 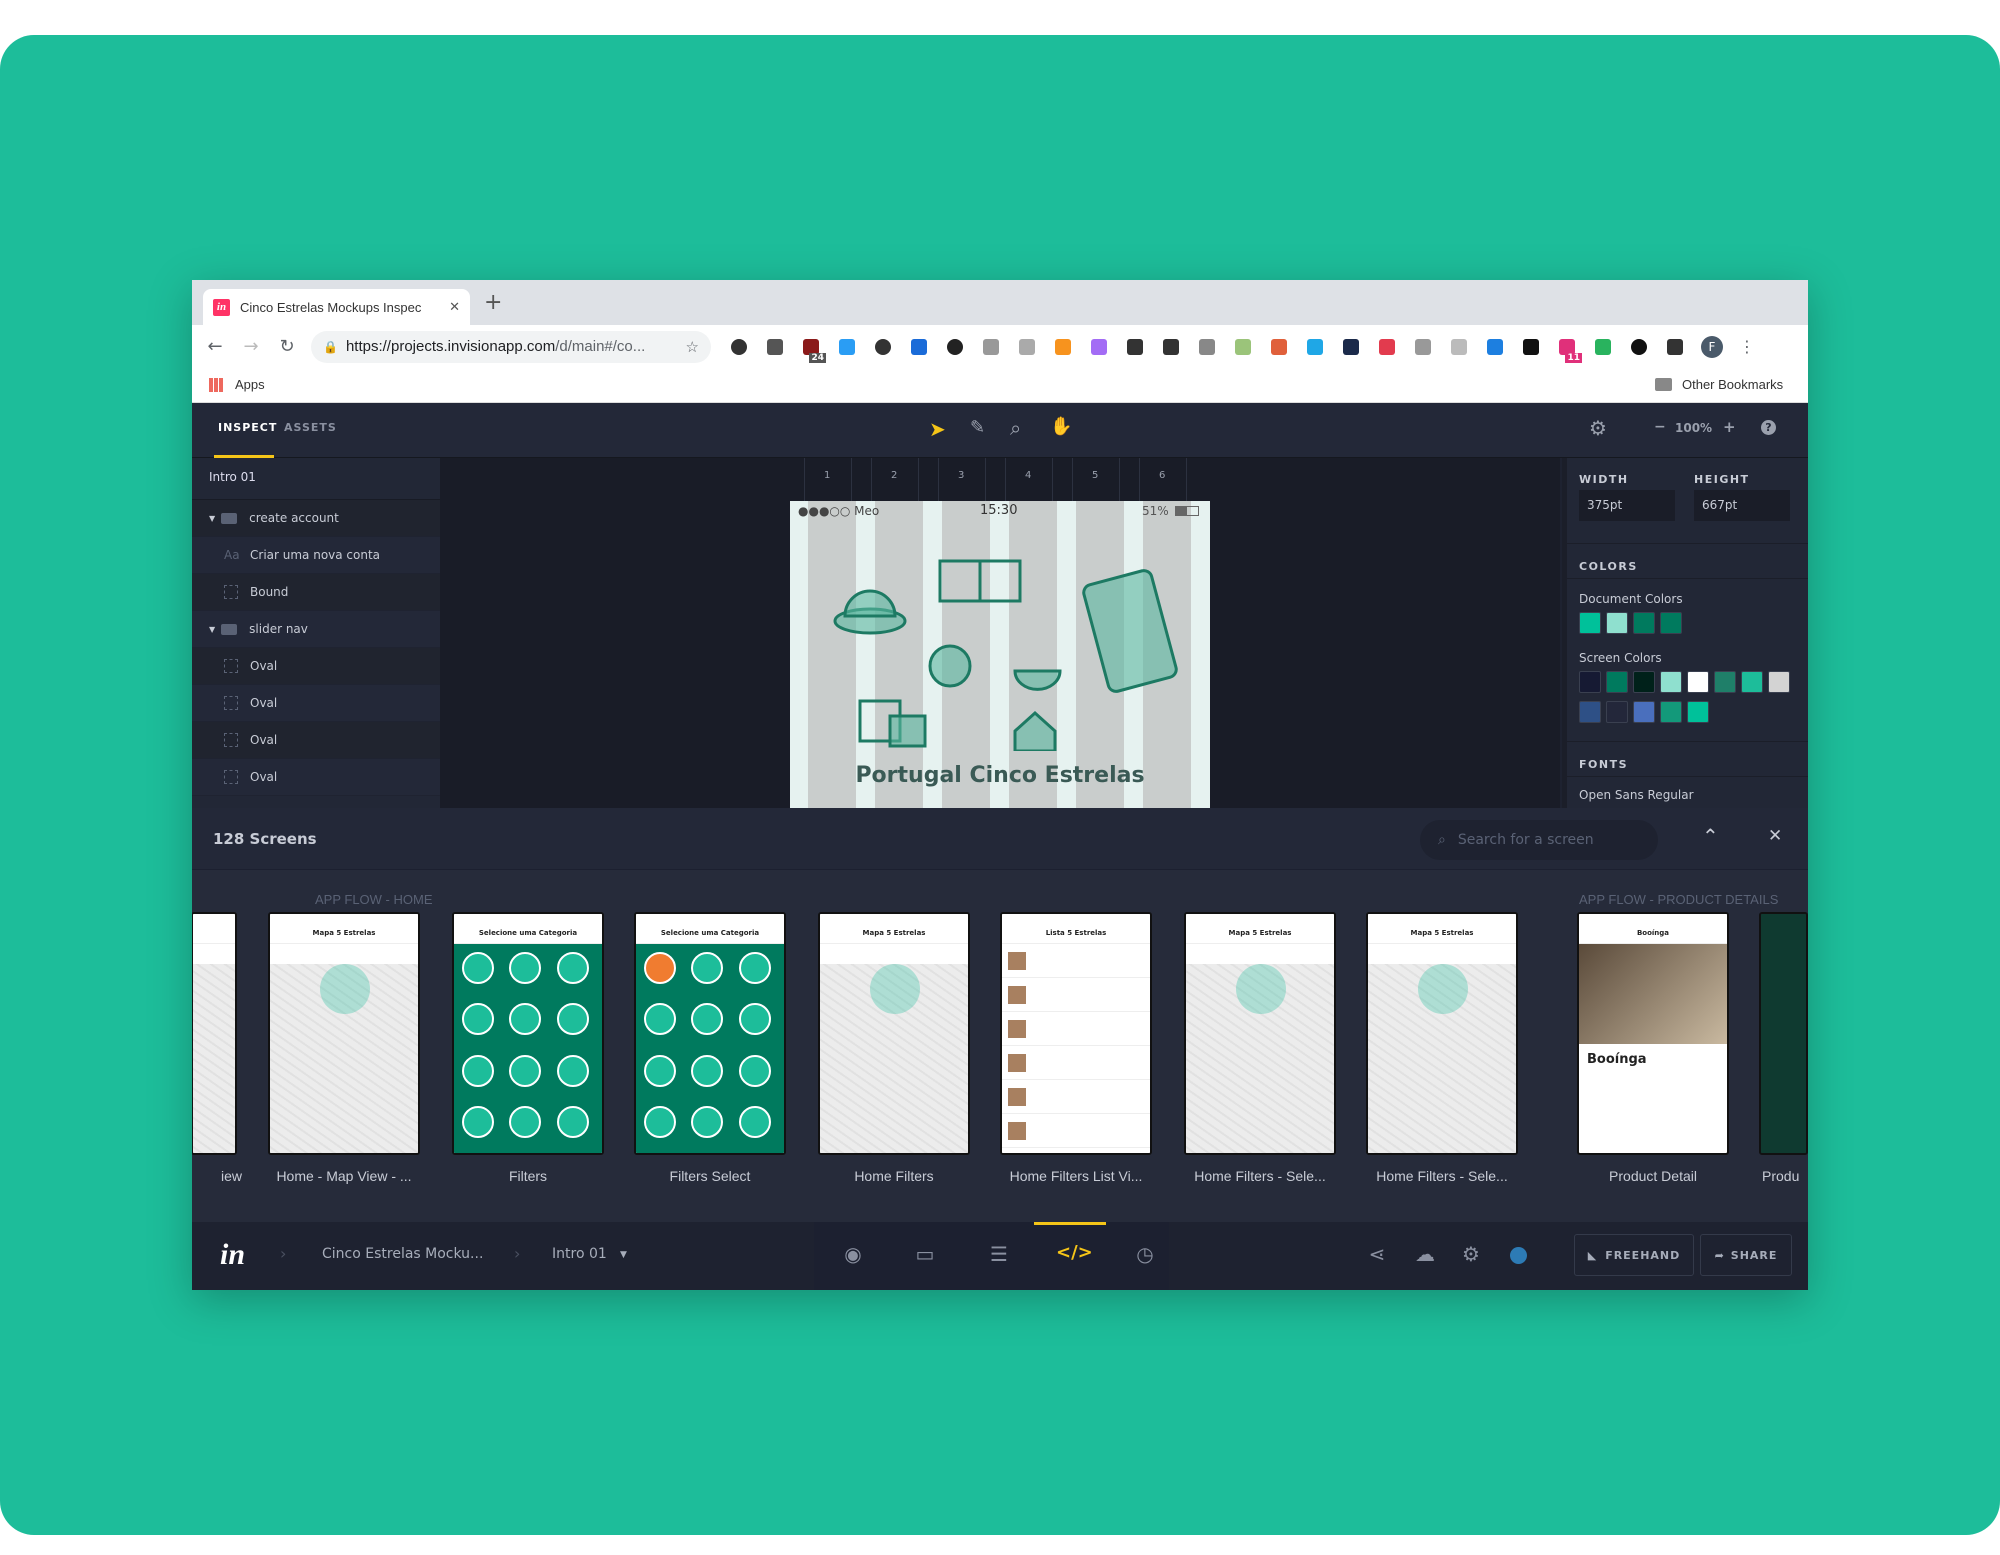 What do you see at coordinates (1015, 428) in the screenshot?
I see `zoom-tool-icon: ⌕` at bounding box center [1015, 428].